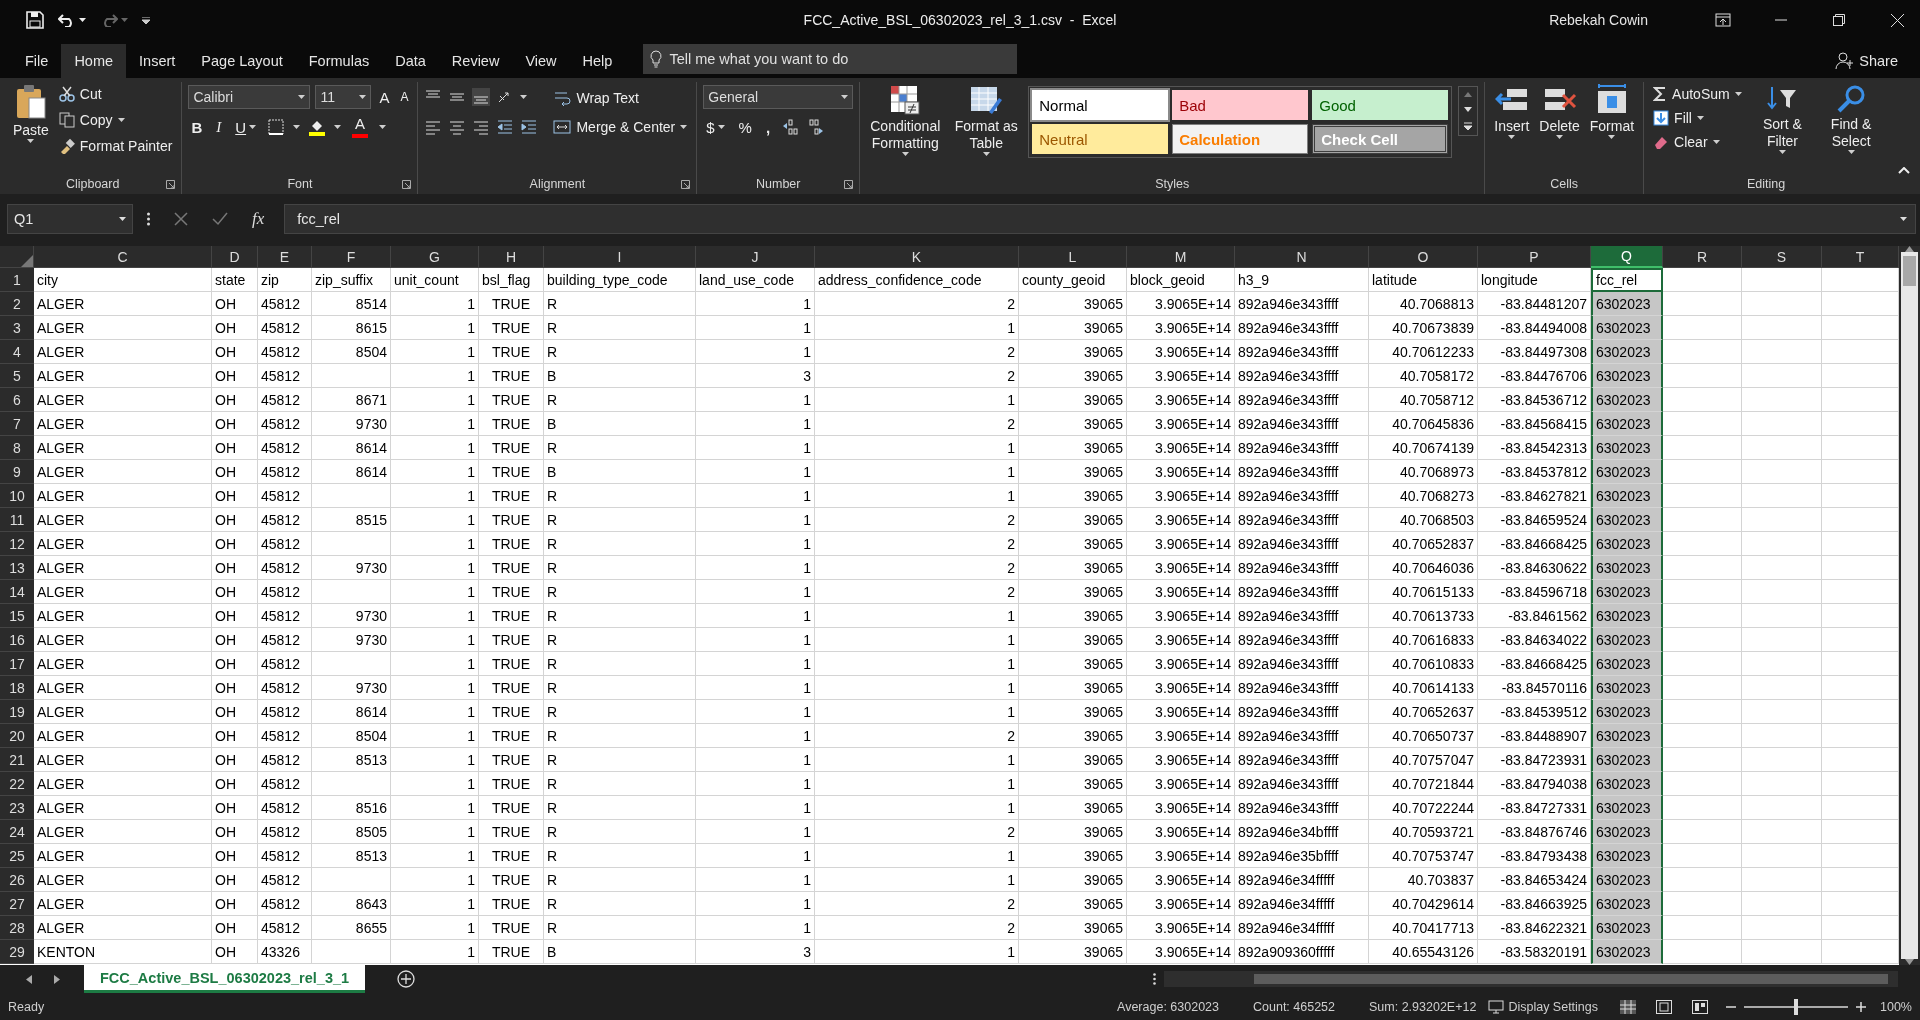  Describe the element at coordinates (1240, 105) in the screenshot. I see `cell-style-option: Bad` at that location.